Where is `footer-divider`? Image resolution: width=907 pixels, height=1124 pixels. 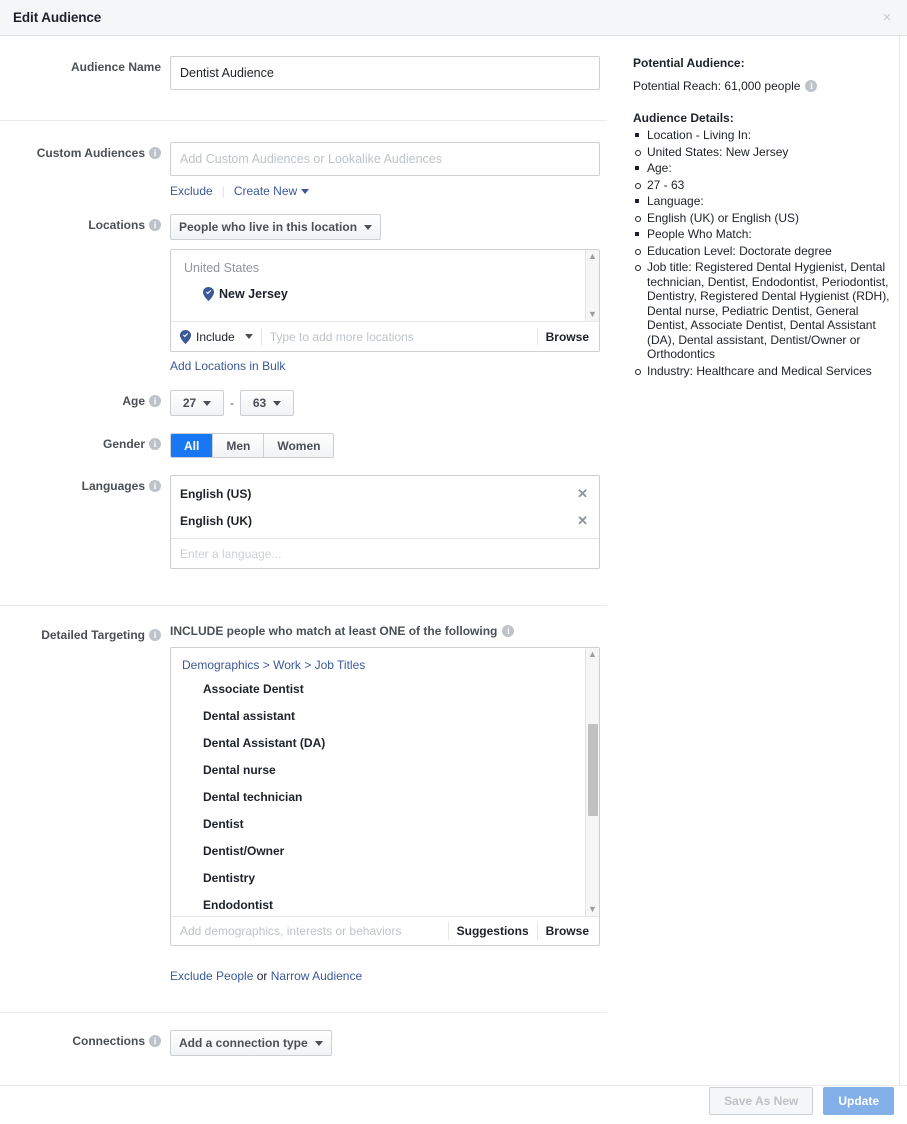 footer-divider is located at coordinates (453, 1085).